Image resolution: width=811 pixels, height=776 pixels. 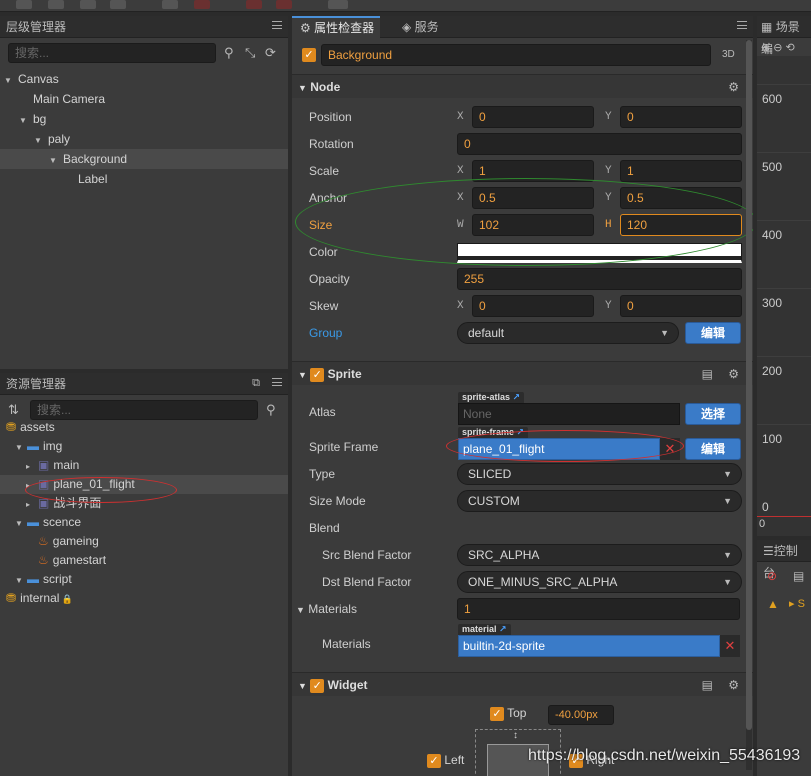 I want to click on materials-count-label: ▼ Materials, so click(x=326, y=609).